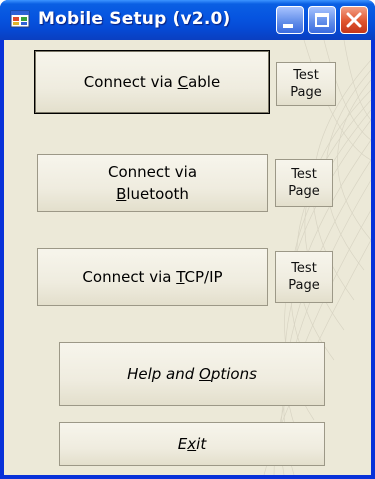  I want to click on close-button, so click(354, 20).